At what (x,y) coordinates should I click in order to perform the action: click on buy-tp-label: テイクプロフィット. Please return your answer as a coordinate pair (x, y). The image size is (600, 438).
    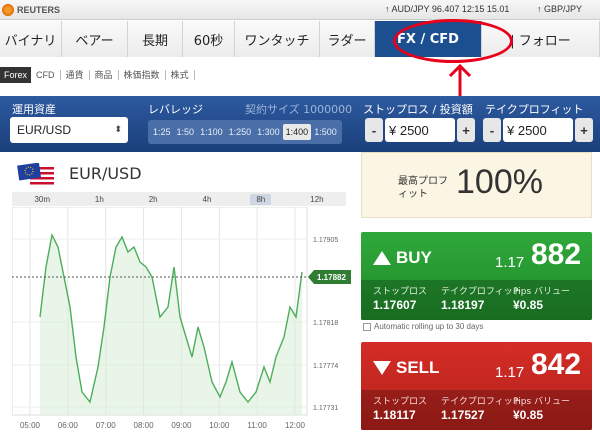
    Looking at the image, I should click on (481, 292).